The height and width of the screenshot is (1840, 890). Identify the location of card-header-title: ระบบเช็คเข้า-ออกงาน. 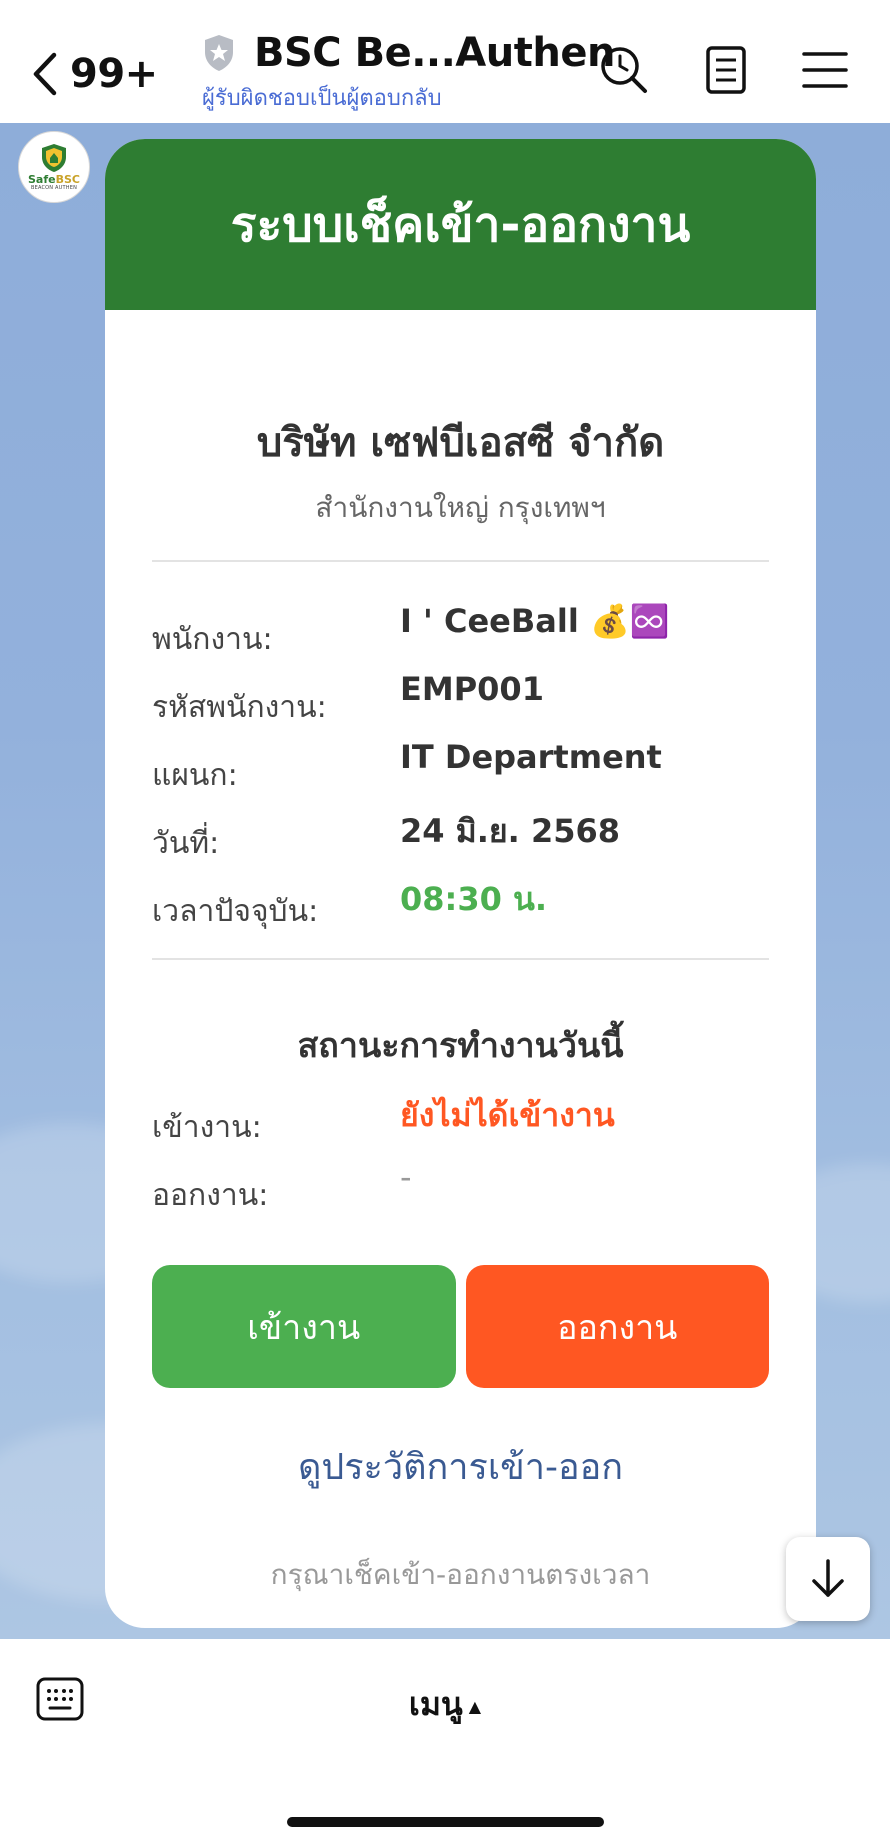
(460, 224).